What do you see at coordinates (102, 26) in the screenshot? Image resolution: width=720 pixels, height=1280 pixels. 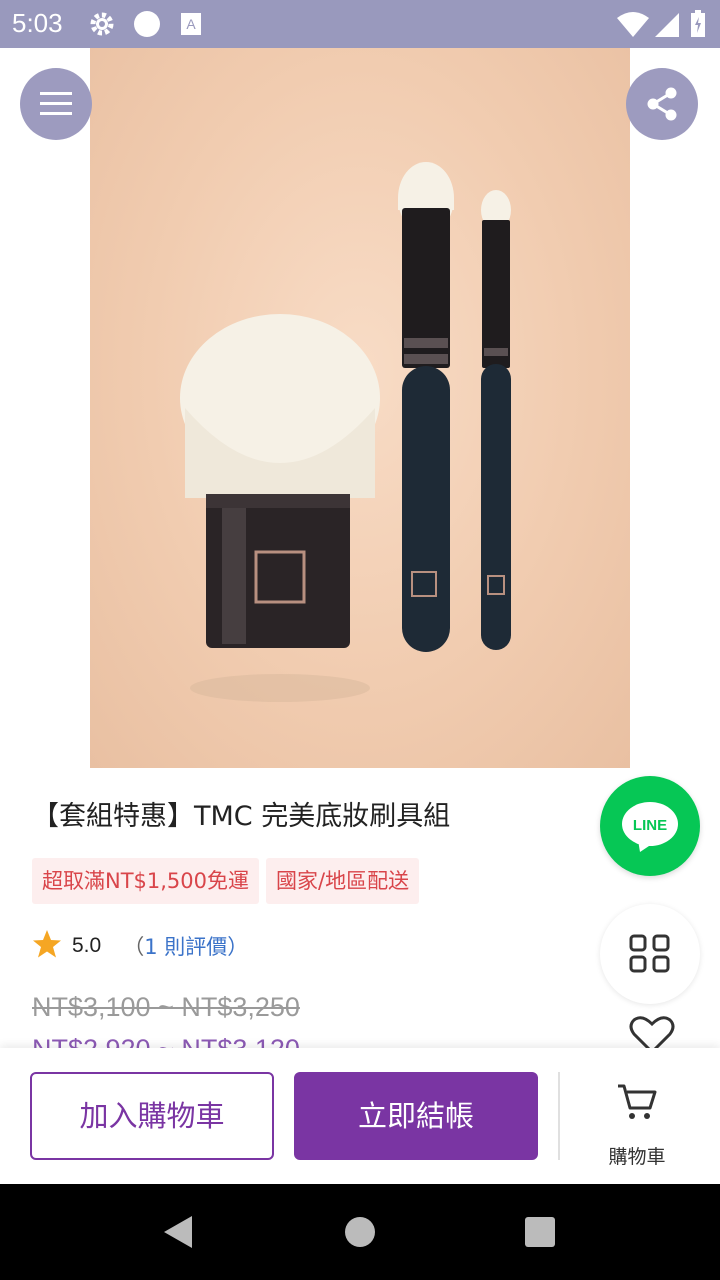 I see `gear-icon` at bounding box center [102, 26].